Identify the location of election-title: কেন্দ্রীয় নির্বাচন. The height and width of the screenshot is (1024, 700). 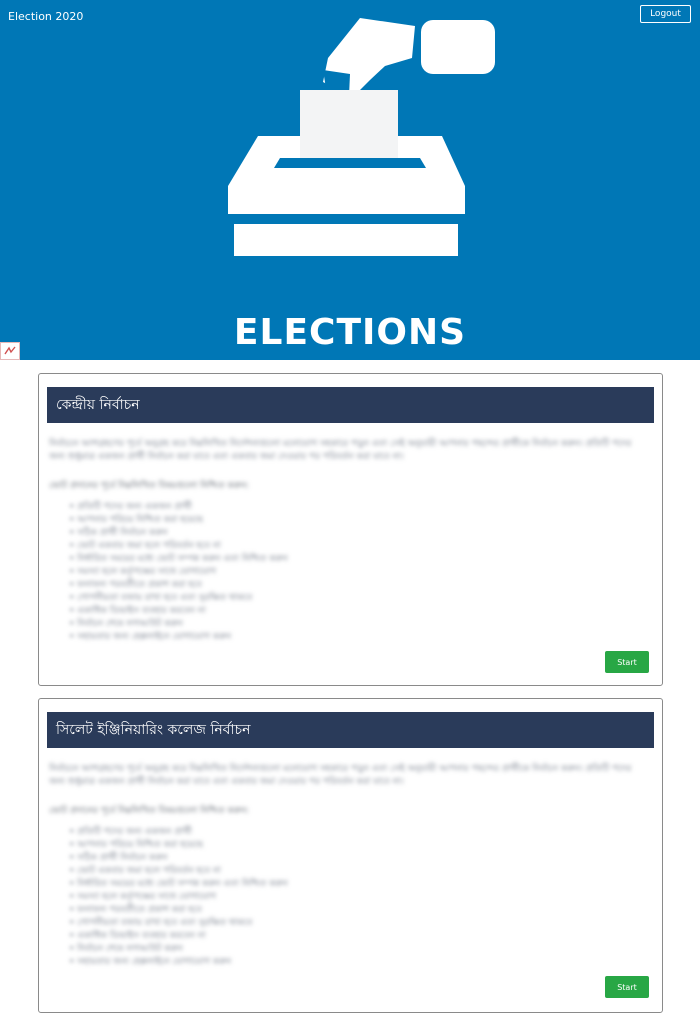
(350, 405).